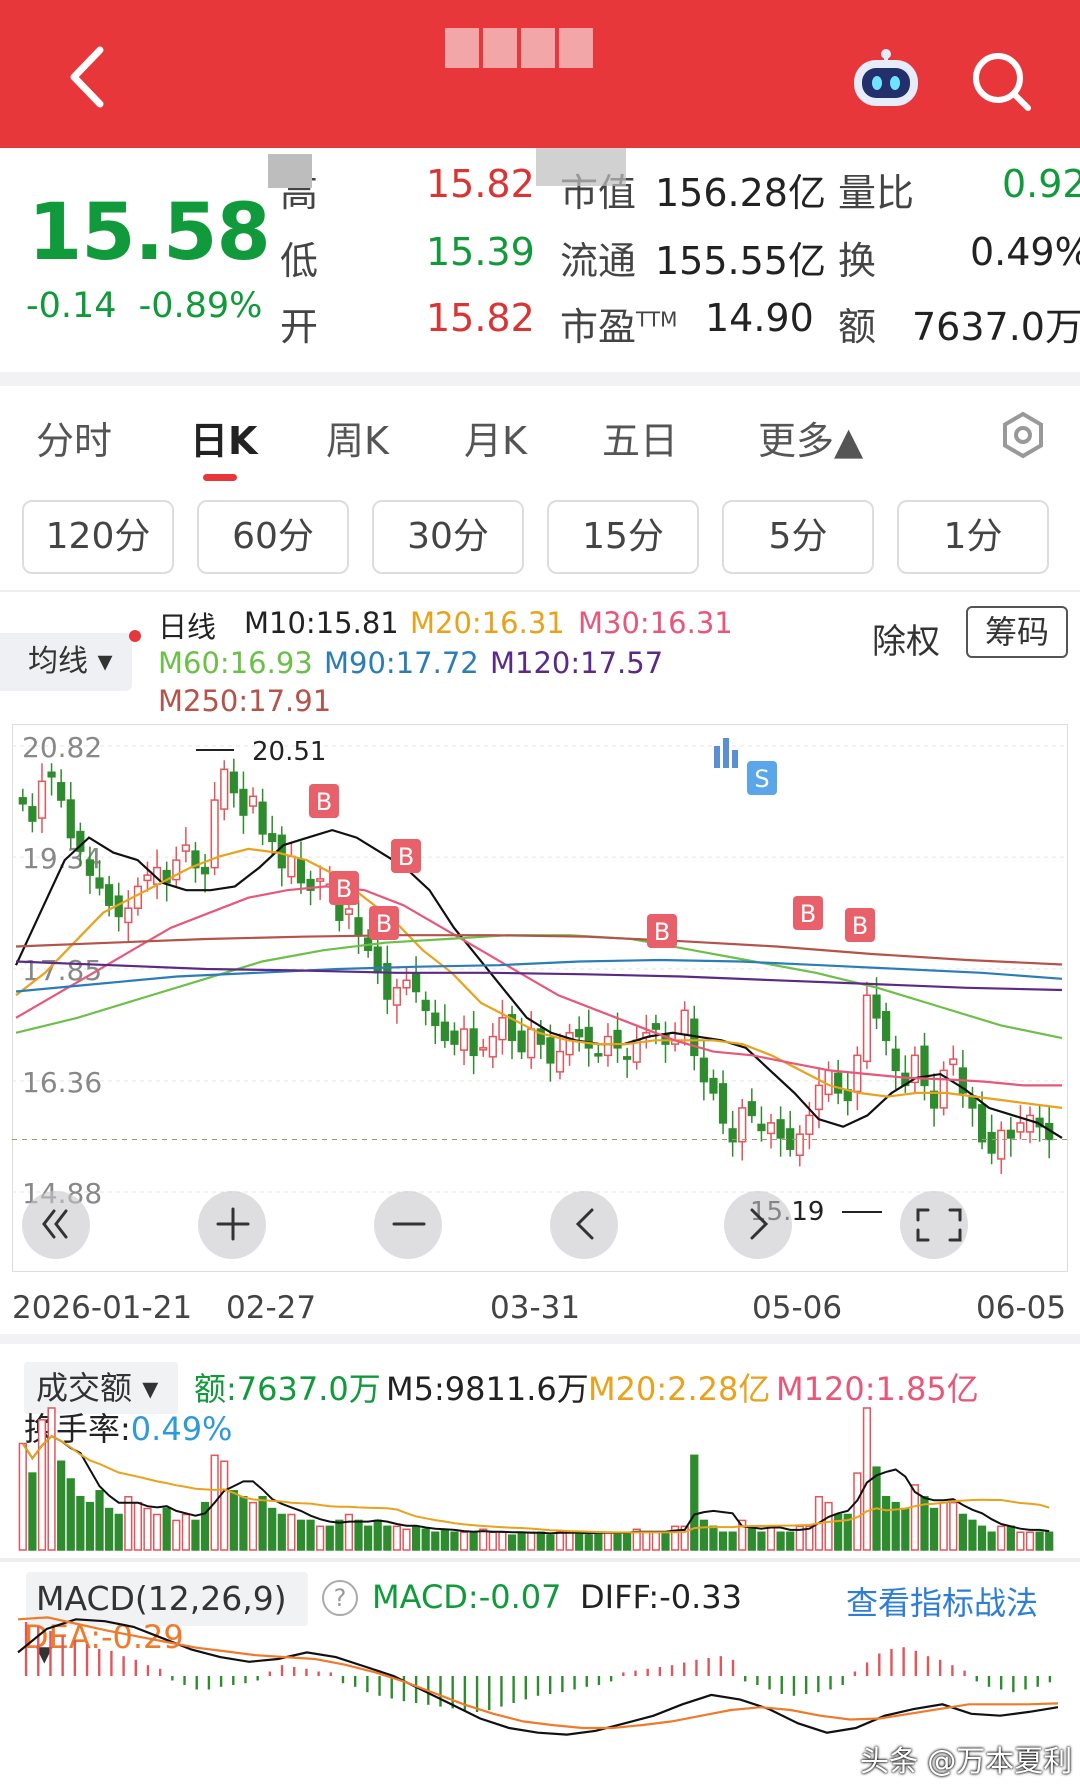 This screenshot has width=1080, height=1790. What do you see at coordinates (273, 537) in the screenshot?
I see `interval-60m-button: 60分` at bounding box center [273, 537].